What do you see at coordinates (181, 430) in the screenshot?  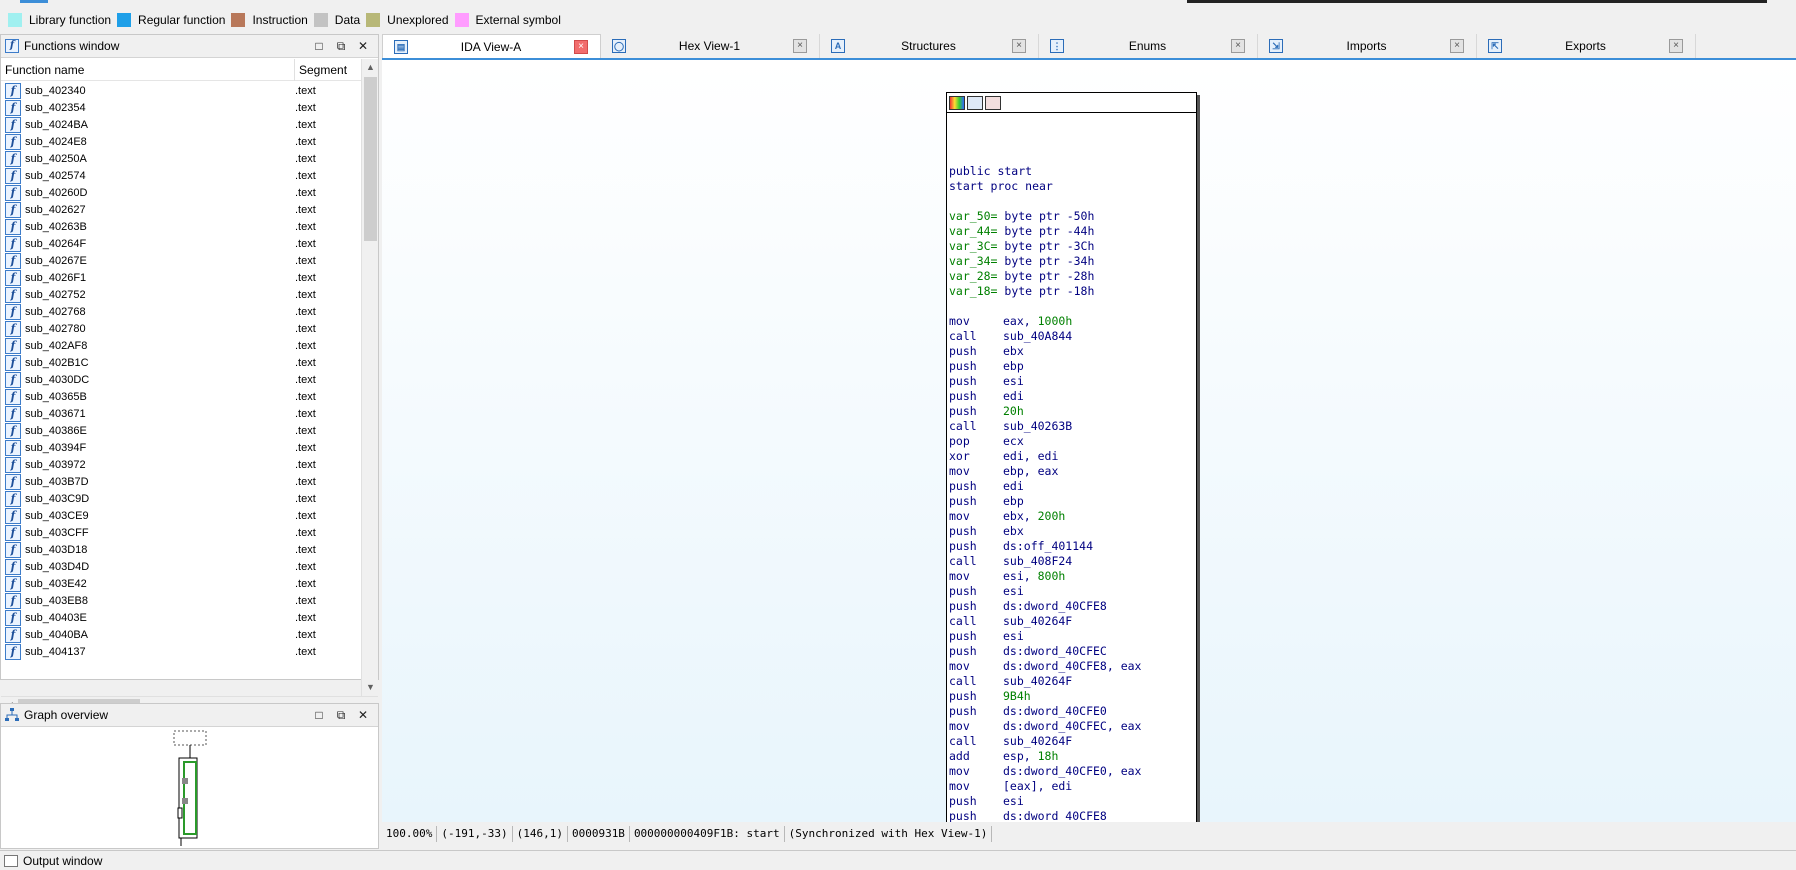 I see `function-row: f sub_40386E .text` at bounding box center [181, 430].